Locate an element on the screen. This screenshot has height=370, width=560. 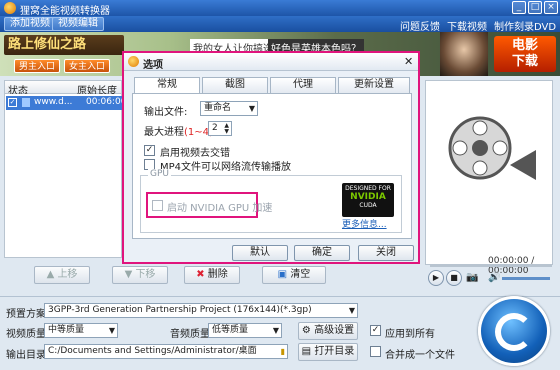
output-file-dropdown: 重命名 ▼ is located at coordinates (229, 108).